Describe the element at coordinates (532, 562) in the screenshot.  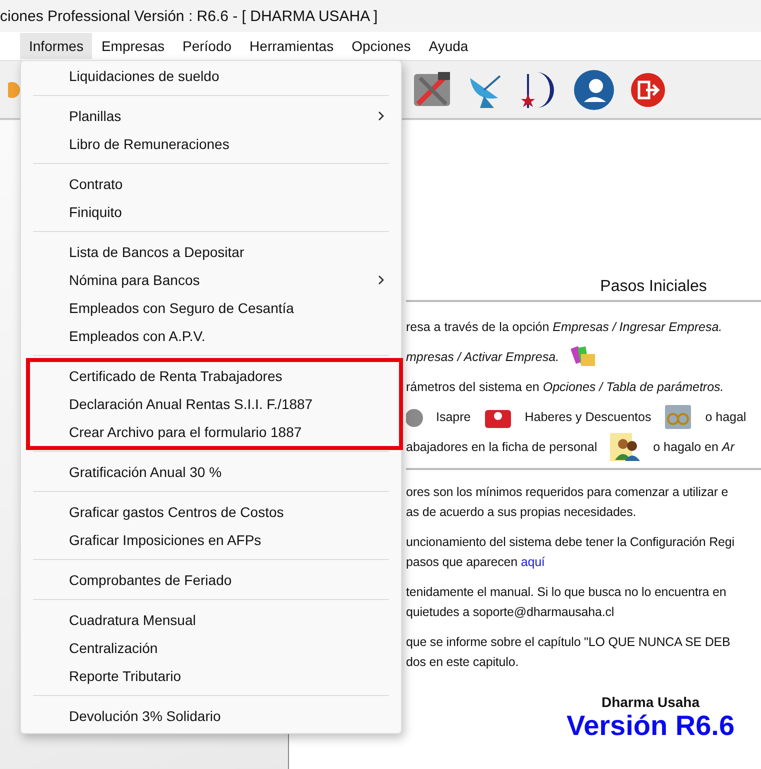
I see `help-link: aquí` at that location.